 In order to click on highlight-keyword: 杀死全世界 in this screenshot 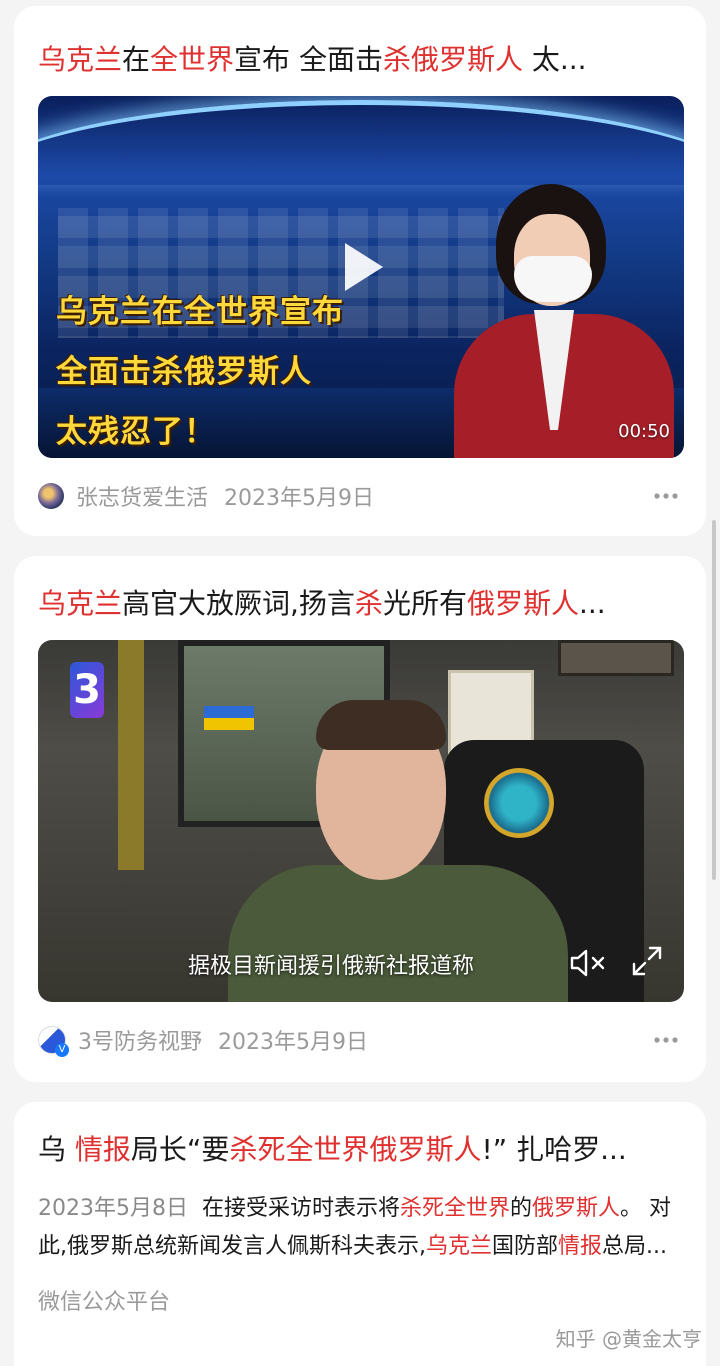, I will do `click(455, 1208)`.